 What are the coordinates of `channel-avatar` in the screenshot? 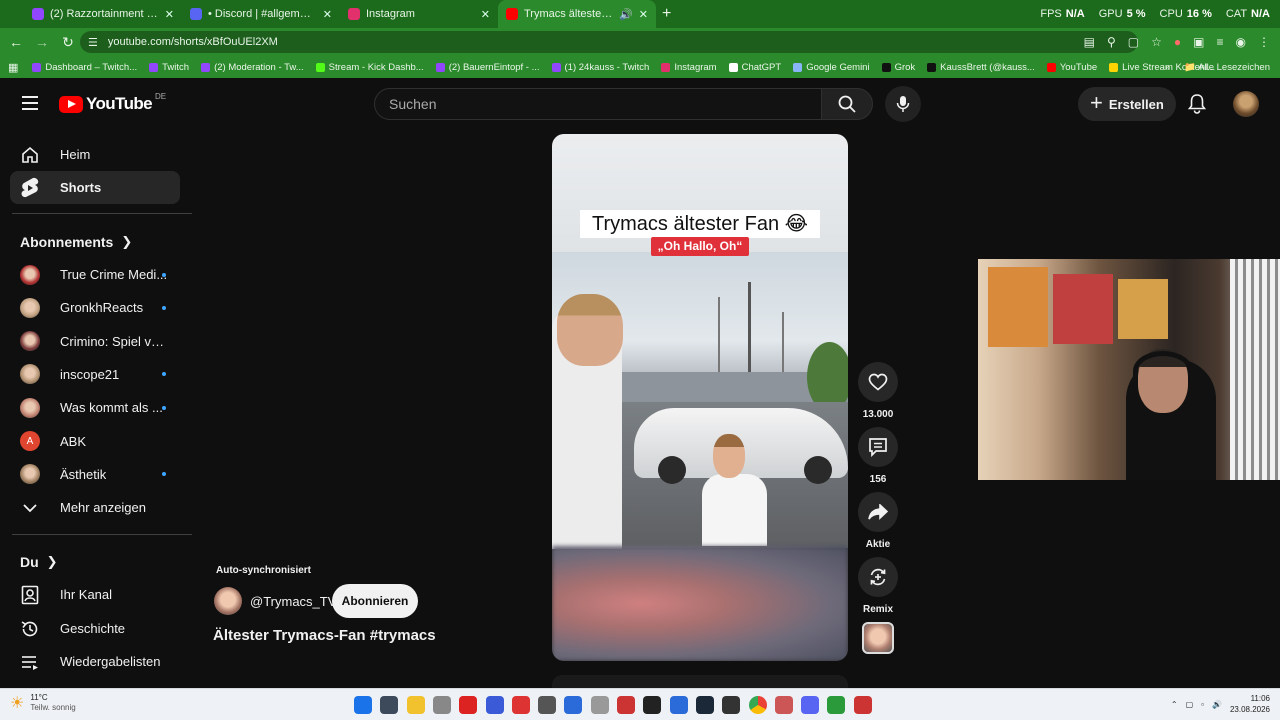 It's located at (228, 601).